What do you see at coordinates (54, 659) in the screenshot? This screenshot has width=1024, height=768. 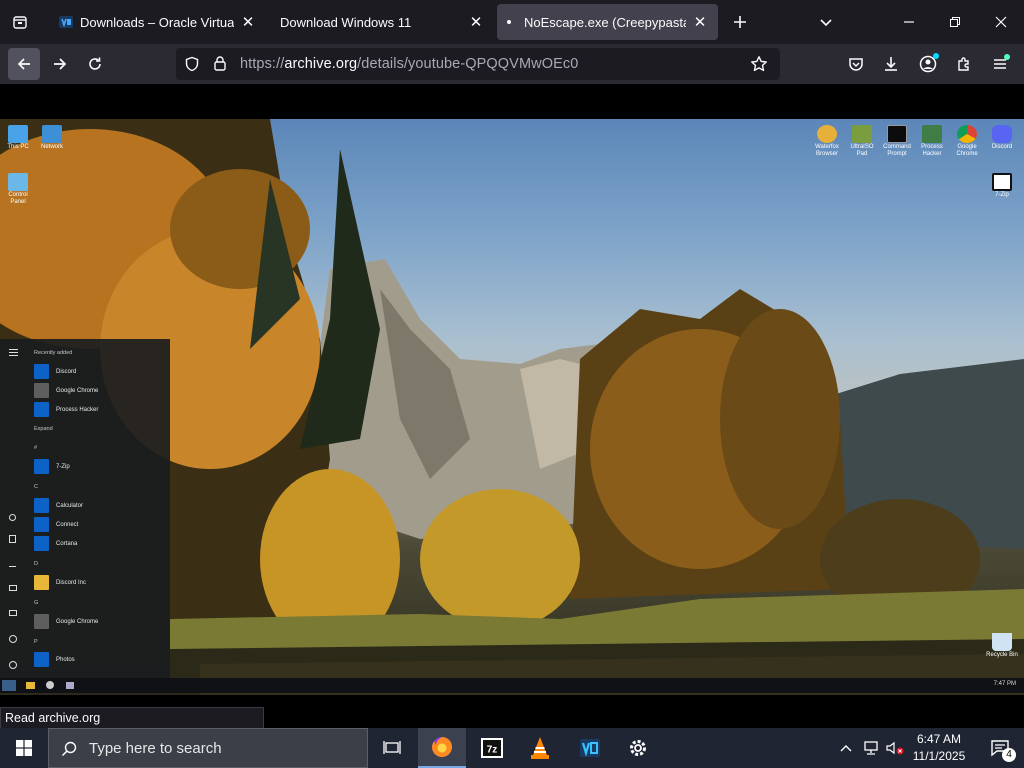 I see `start-item-photos: Photos` at bounding box center [54, 659].